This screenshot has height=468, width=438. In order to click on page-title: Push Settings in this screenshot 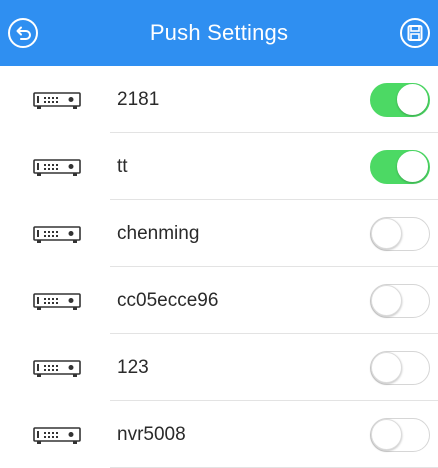, I will do `click(219, 32)`.